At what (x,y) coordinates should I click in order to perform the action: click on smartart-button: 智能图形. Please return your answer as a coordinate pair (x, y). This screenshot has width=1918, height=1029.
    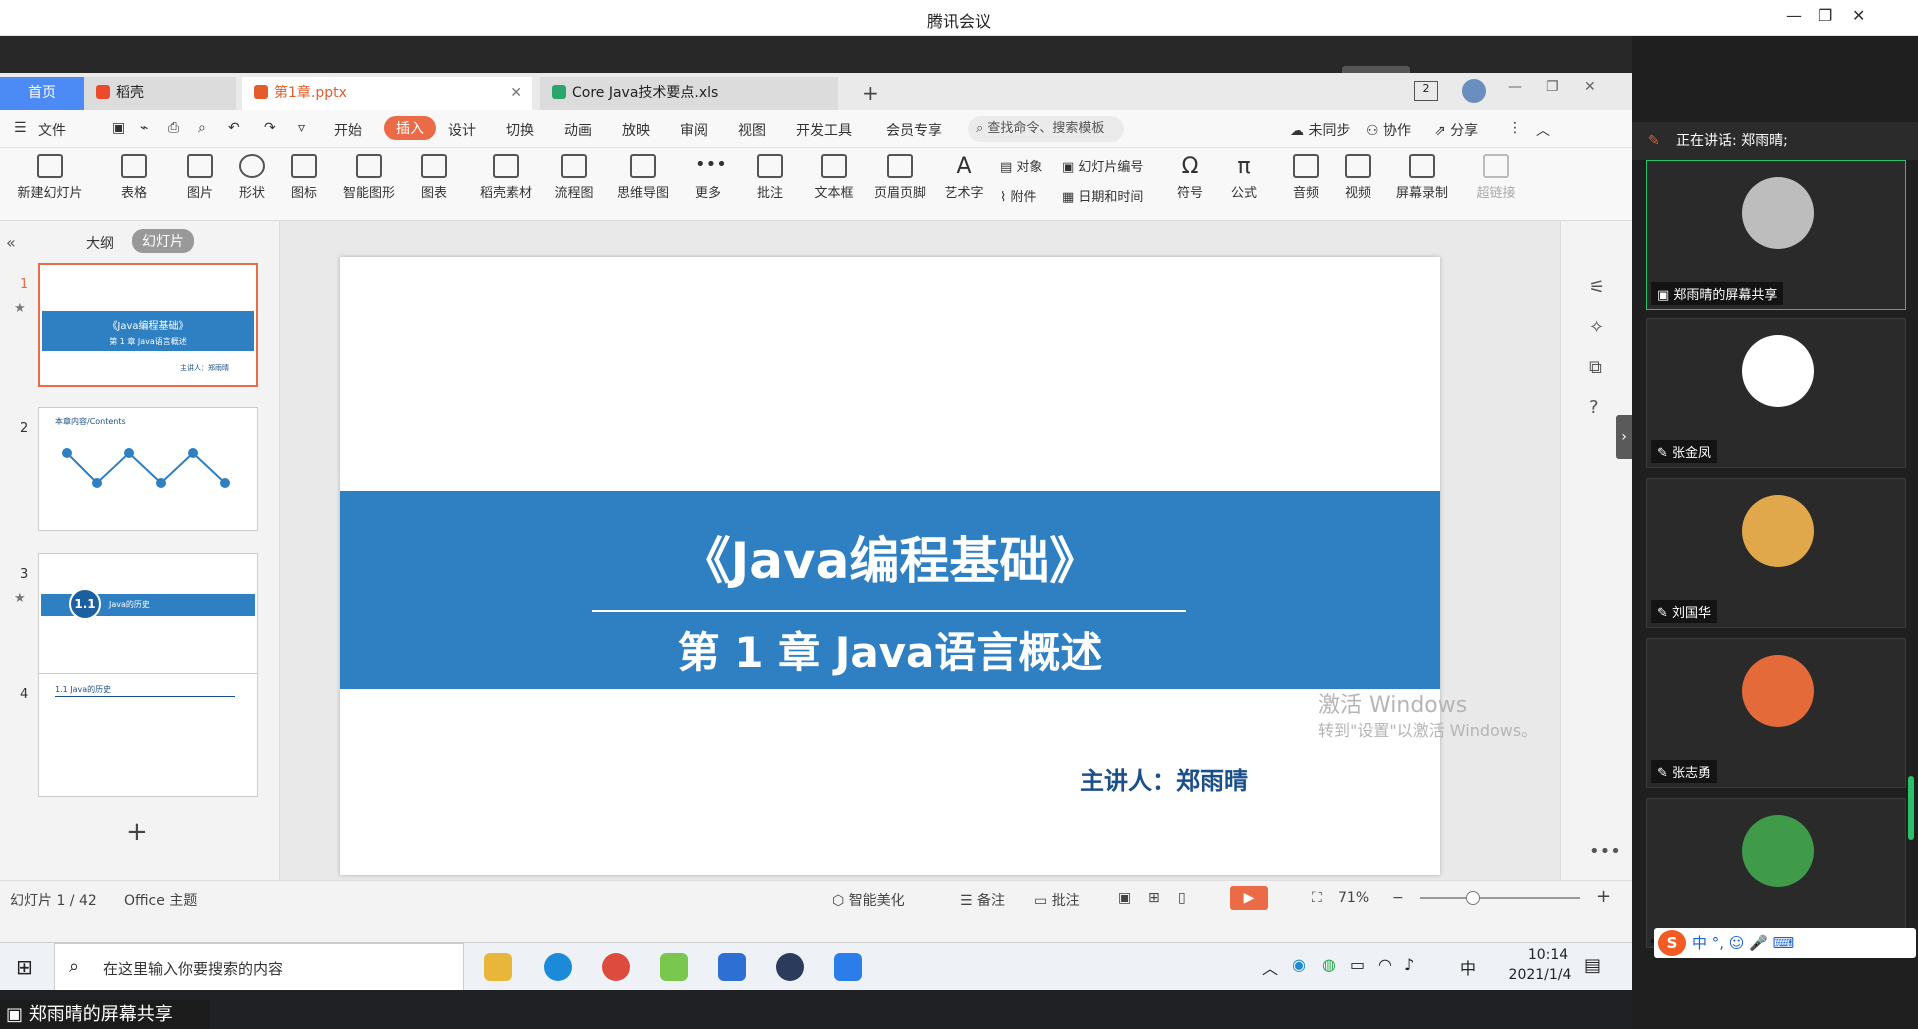
    Looking at the image, I should click on (369, 177).